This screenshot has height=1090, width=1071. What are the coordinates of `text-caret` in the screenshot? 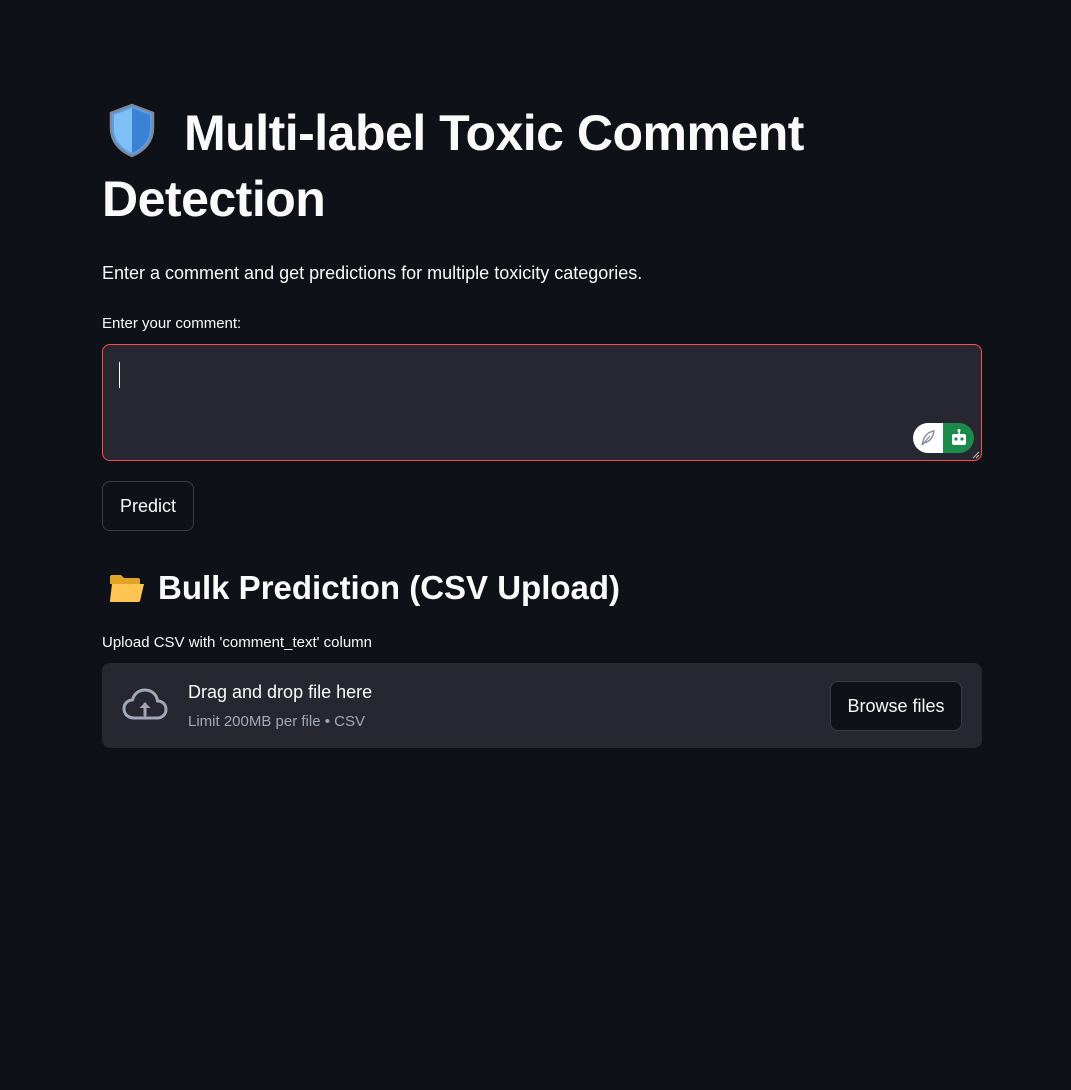 It's located at (119, 375).